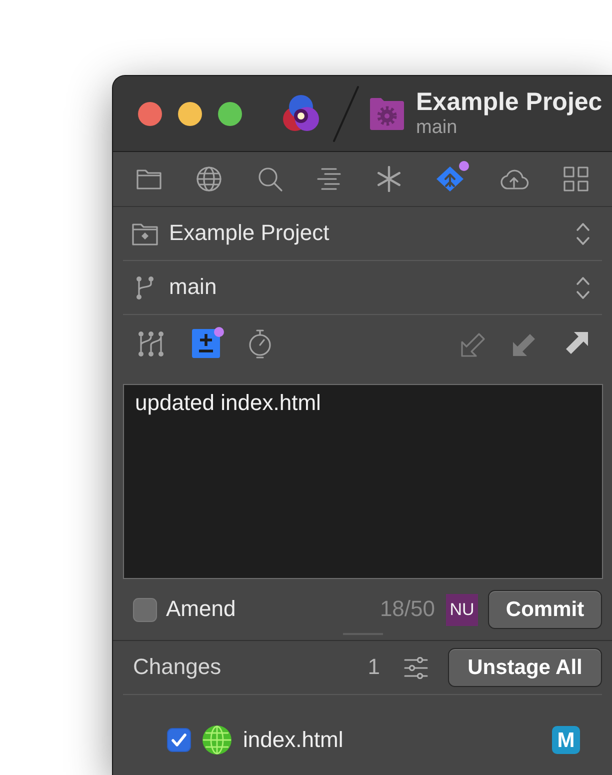 Image resolution: width=612 pixels, height=775 pixels. Describe the element at coordinates (300, 114) in the screenshot. I see `swirl-logo-icon` at that location.